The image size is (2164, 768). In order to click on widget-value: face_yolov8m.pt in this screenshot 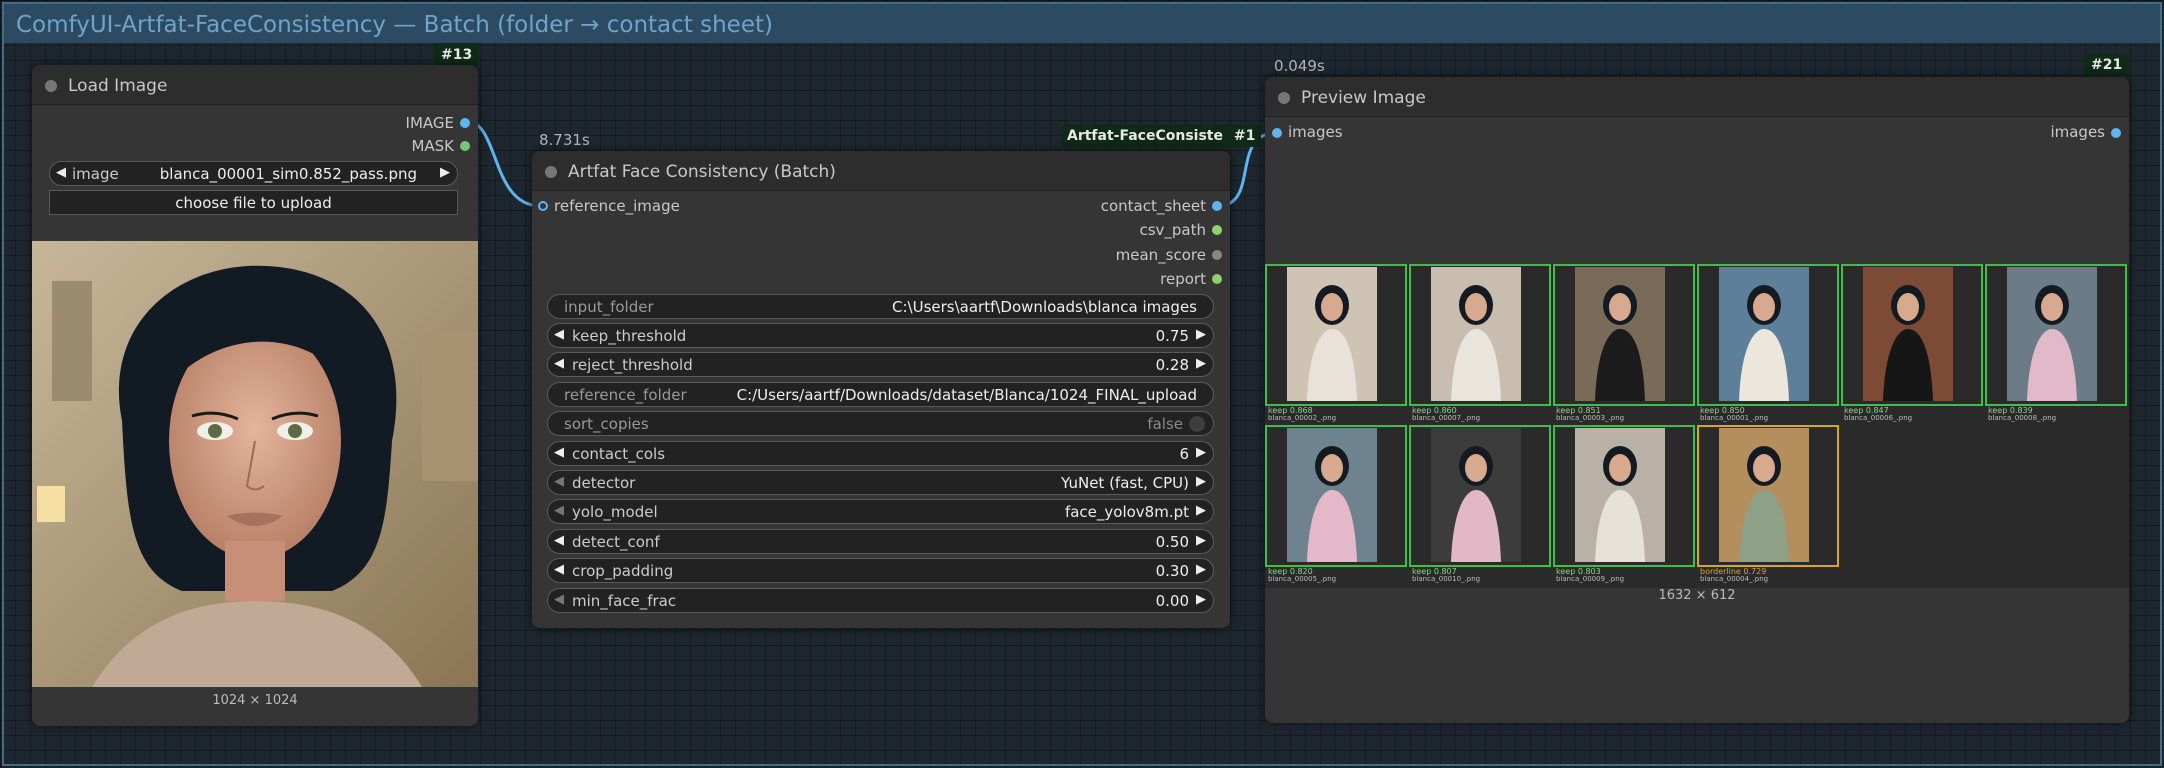, I will do `click(1126, 512)`.